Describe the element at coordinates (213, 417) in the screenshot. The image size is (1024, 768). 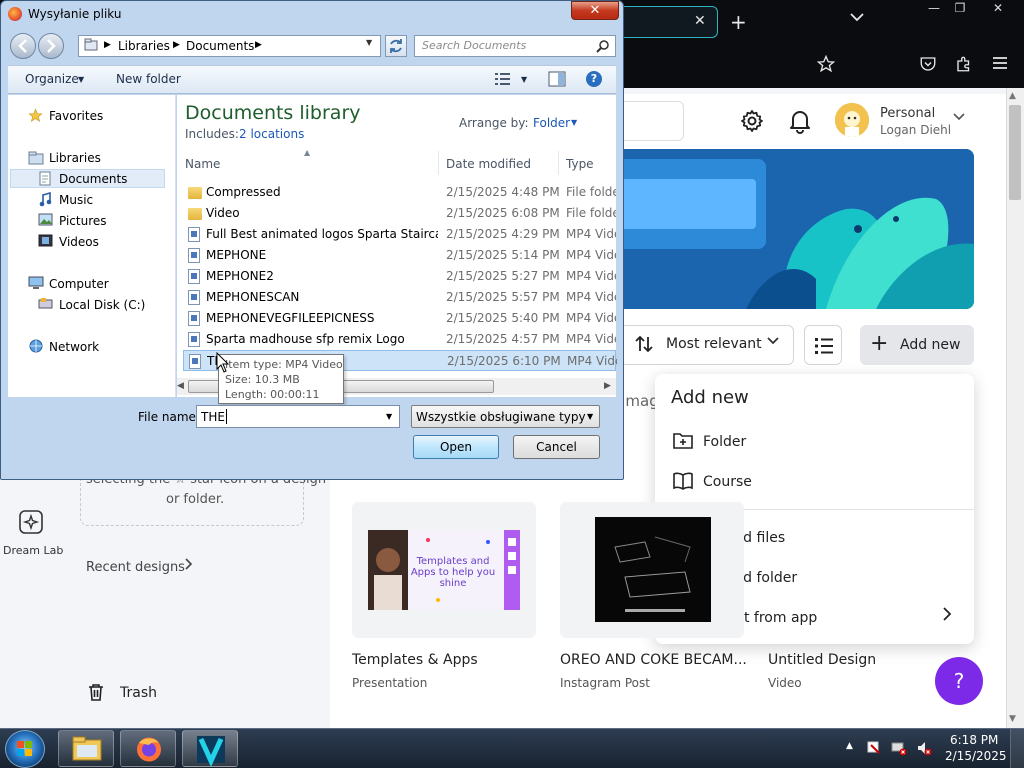
I see `file-name-value: THE` at that location.